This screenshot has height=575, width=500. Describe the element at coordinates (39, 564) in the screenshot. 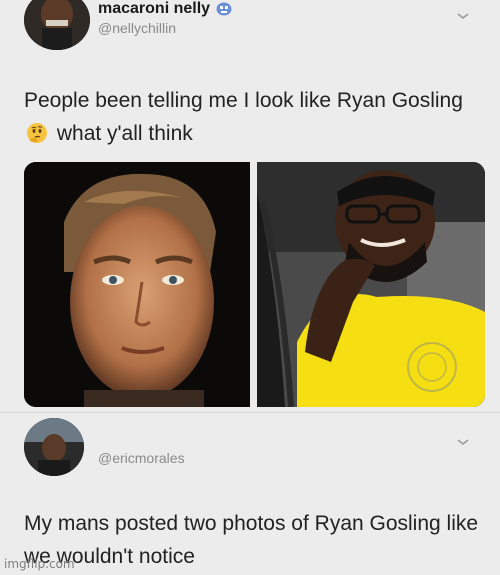

I see `watermark: imgflip.com` at that location.